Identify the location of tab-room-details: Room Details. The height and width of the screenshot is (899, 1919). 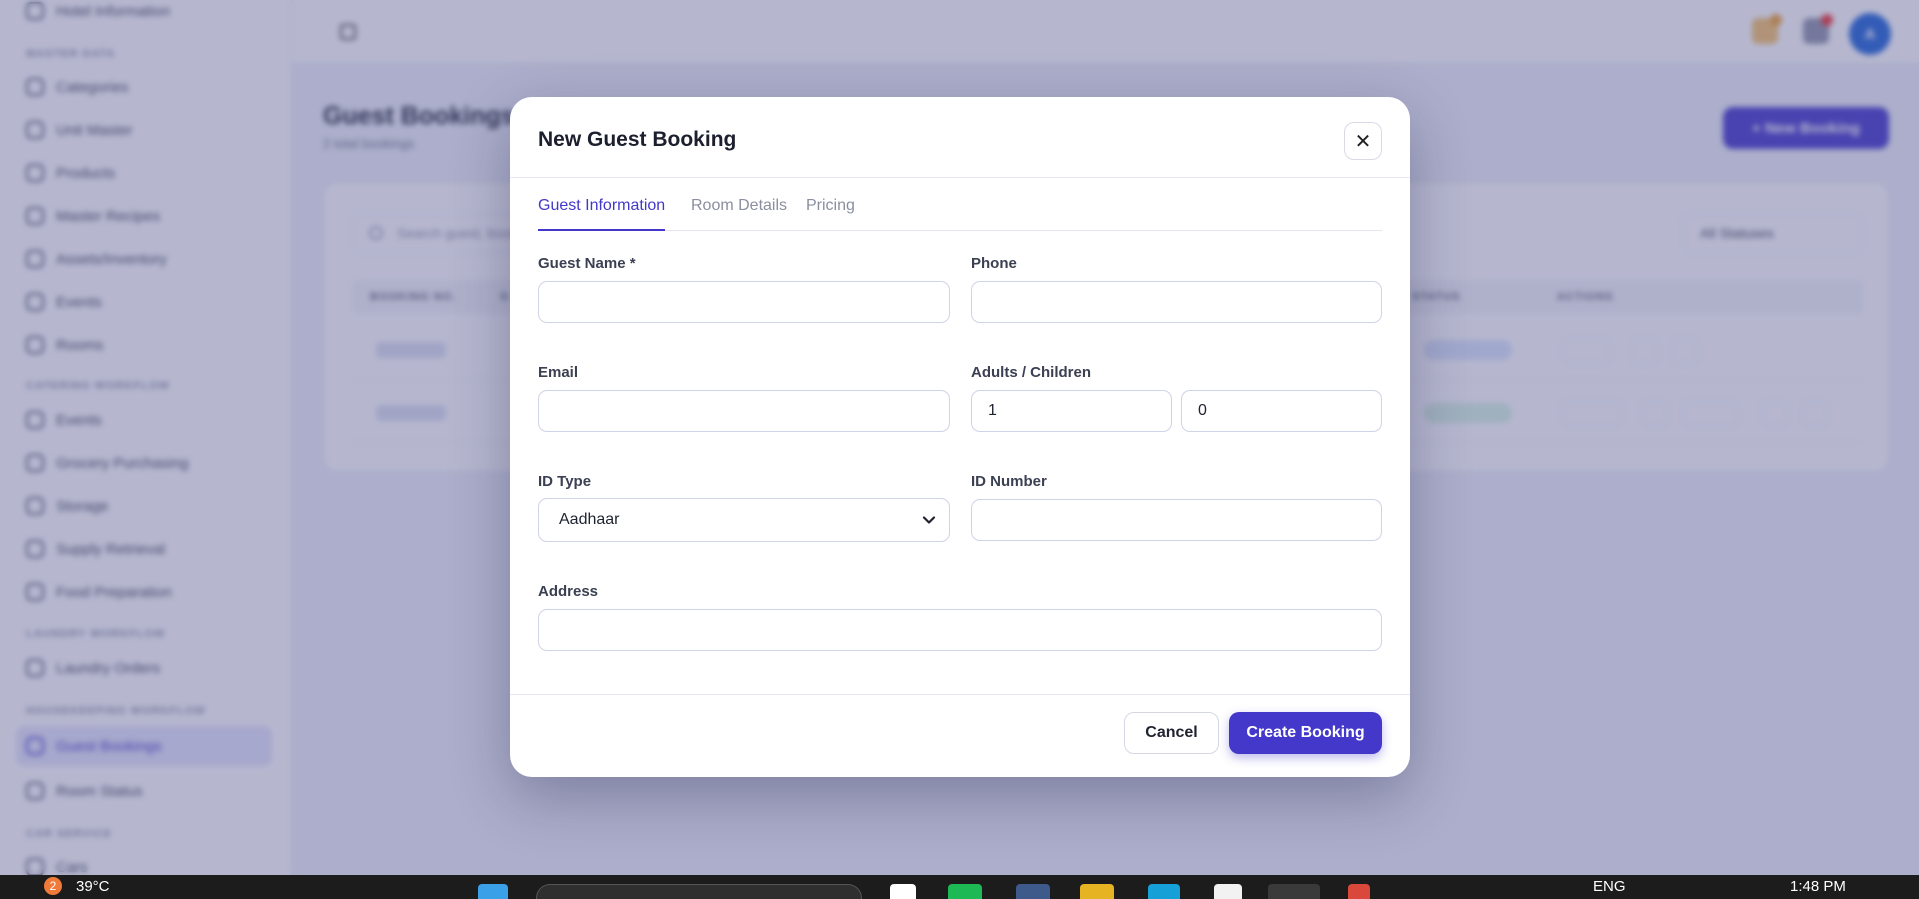
(739, 214).